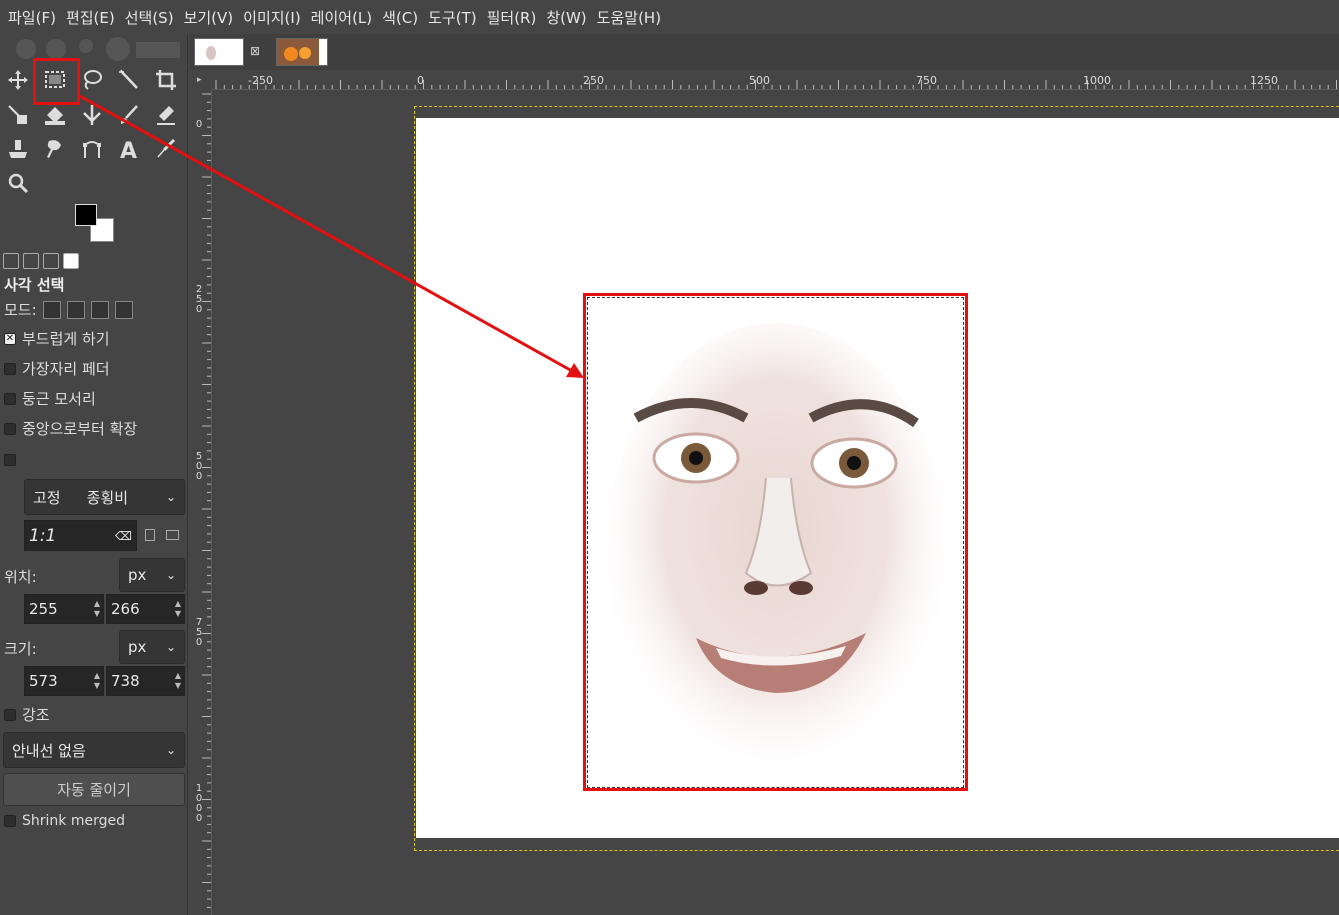 Image resolution: width=1339 pixels, height=915 pixels. Describe the element at coordinates (86, 215) in the screenshot. I see `foreground-color-swatch` at that location.